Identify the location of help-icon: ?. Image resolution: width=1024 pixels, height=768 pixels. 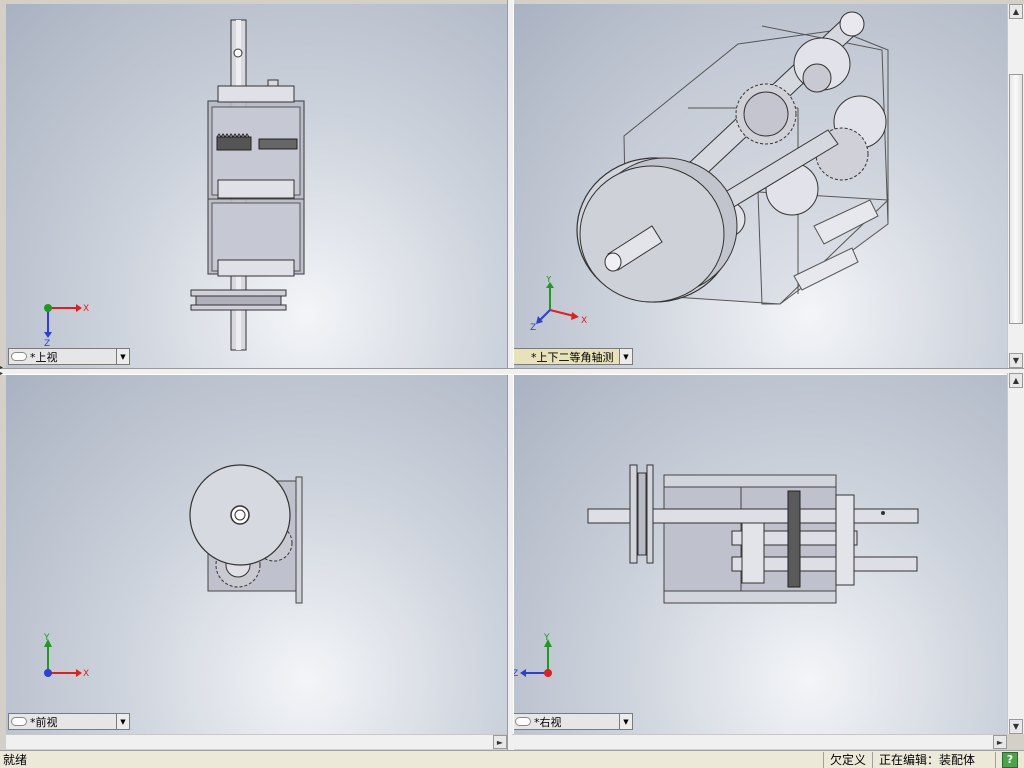
(1010, 759).